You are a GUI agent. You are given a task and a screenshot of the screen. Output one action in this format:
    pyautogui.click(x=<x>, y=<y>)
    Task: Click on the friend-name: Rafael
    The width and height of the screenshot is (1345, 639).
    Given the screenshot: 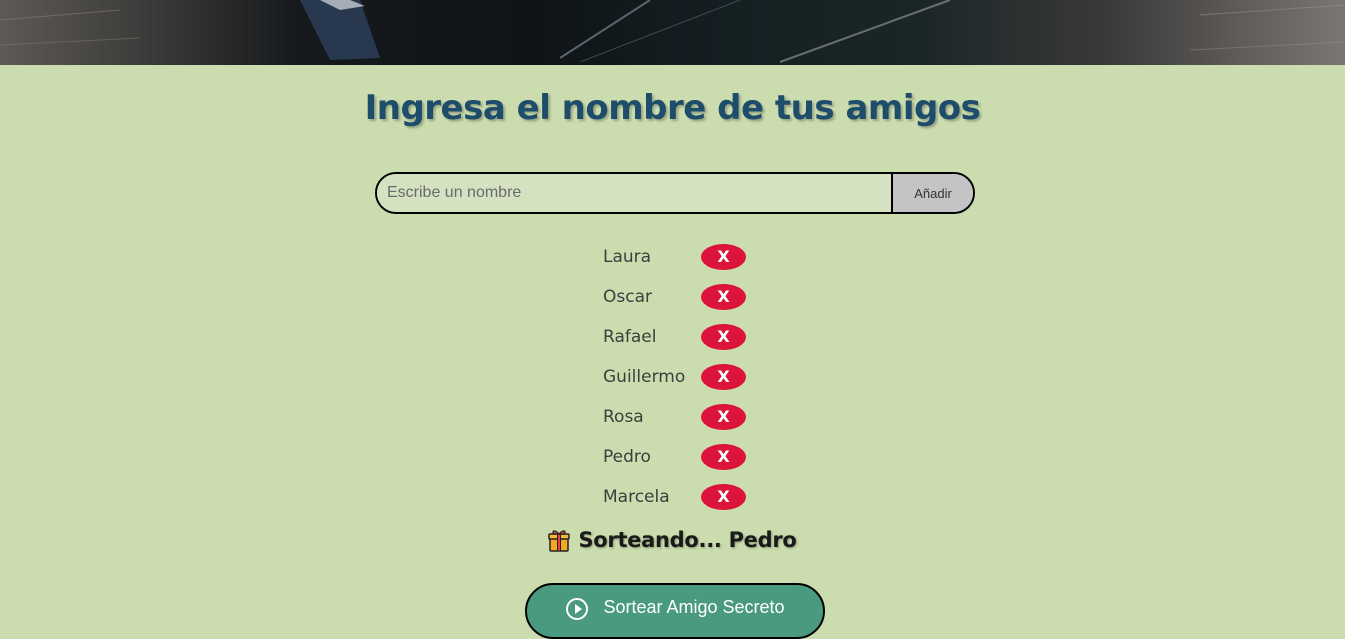 What is the action you would take?
    pyautogui.click(x=630, y=337)
    